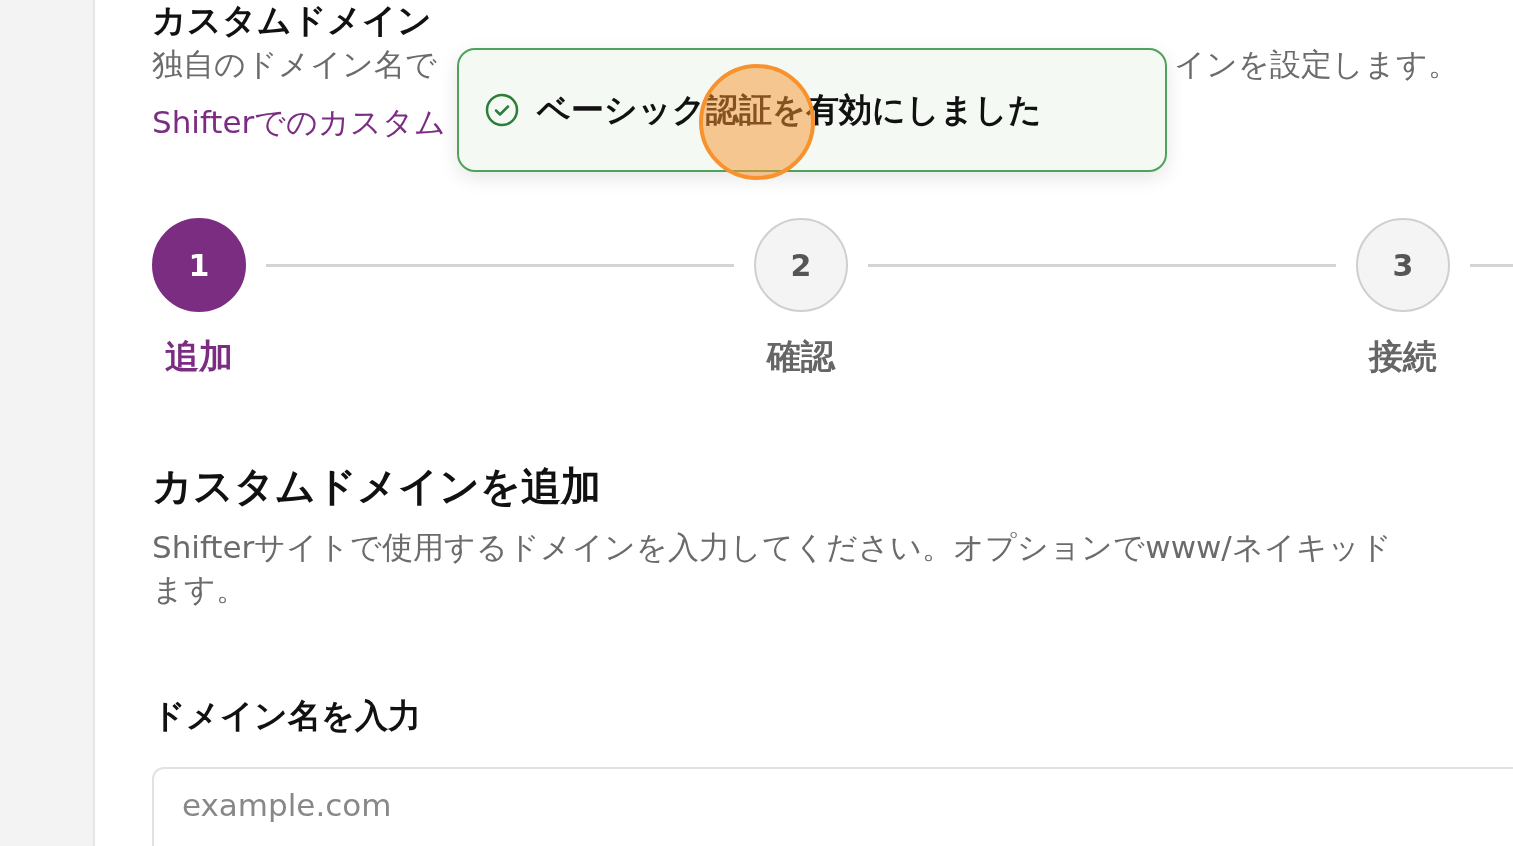 The height and width of the screenshot is (846, 1513). I want to click on docs-link: Shifterでのカスタム, so click(299, 122).